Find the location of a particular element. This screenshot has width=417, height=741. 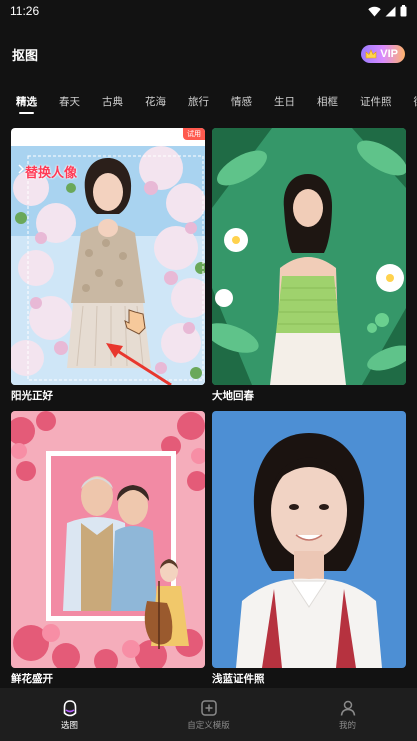

template-name: 阳光正好 is located at coordinates (32, 396).